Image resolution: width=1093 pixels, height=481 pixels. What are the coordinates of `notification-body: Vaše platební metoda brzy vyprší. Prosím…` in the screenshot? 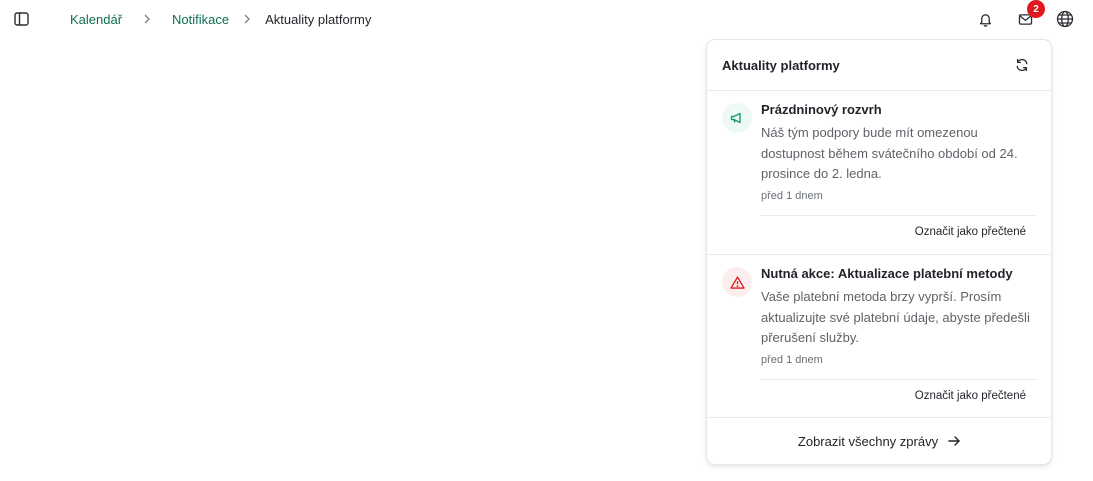 It's located at (895, 317).